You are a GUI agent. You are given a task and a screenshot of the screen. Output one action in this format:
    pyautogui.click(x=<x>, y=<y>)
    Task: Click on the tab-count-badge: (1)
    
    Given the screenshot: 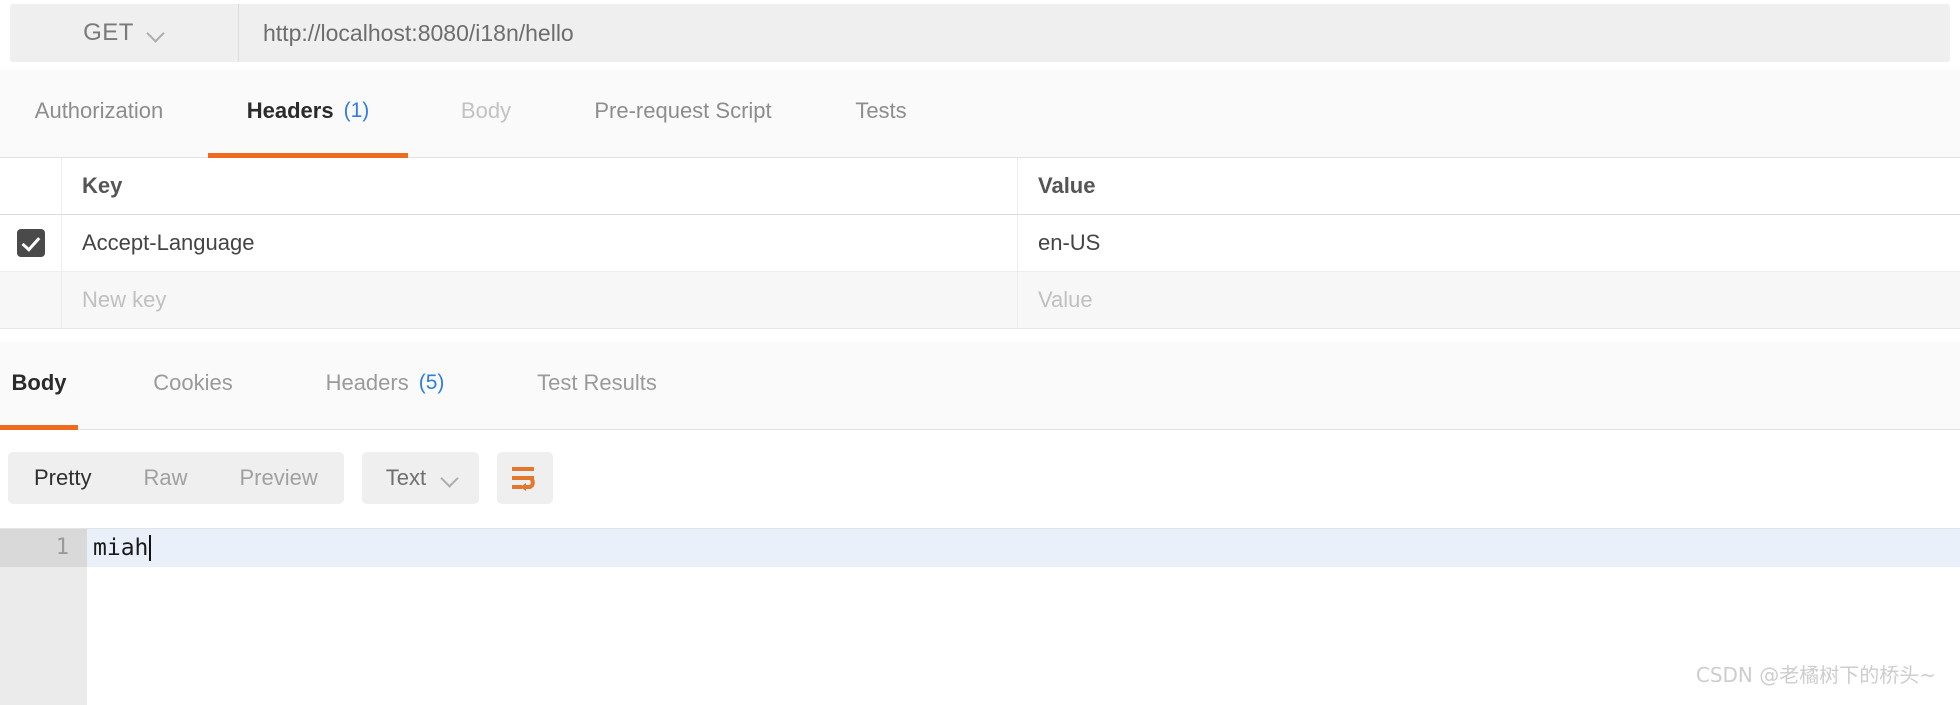 What is the action you would take?
    pyautogui.click(x=356, y=110)
    